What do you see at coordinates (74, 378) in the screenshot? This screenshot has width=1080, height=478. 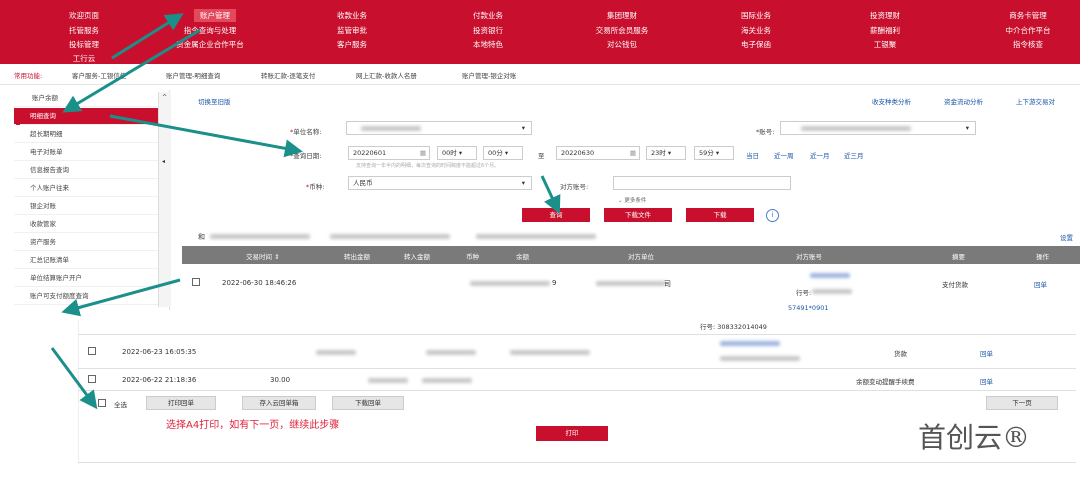 I see `arrow-to-select-all` at bounding box center [74, 378].